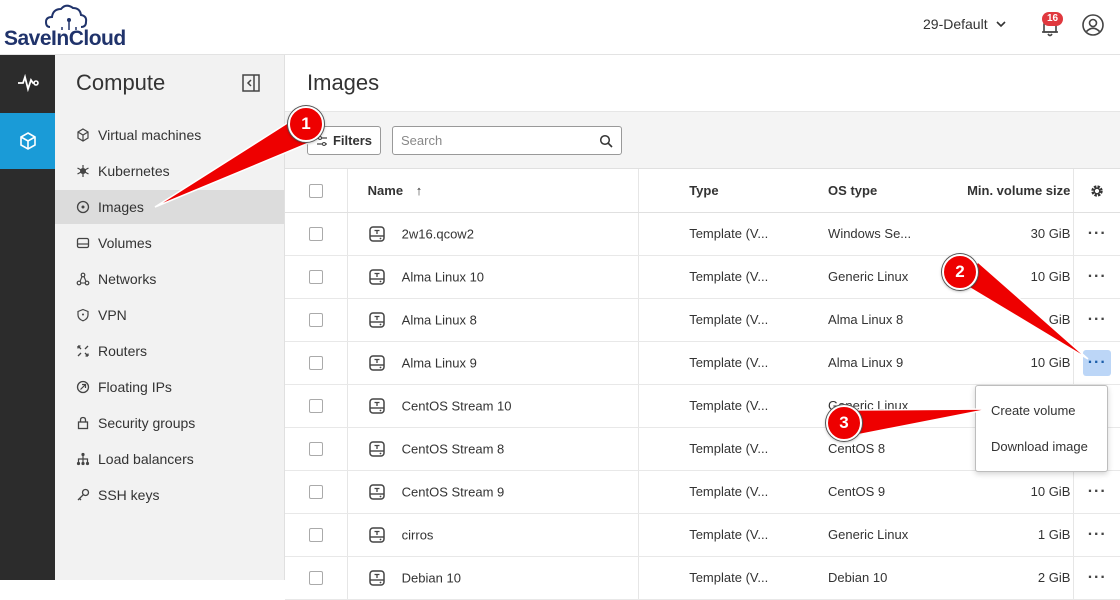  What do you see at coordinates (1097, 191) in the screenshot?
I see `gear-icon` at bounding box center [1097, 191].